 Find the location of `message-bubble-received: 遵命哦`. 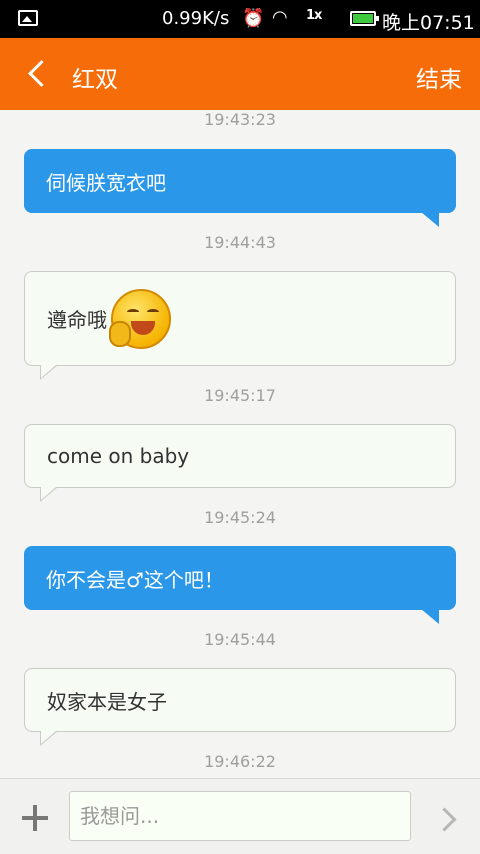

message-bubble-received: 遵命哦 is located at coordinates (240, 318).